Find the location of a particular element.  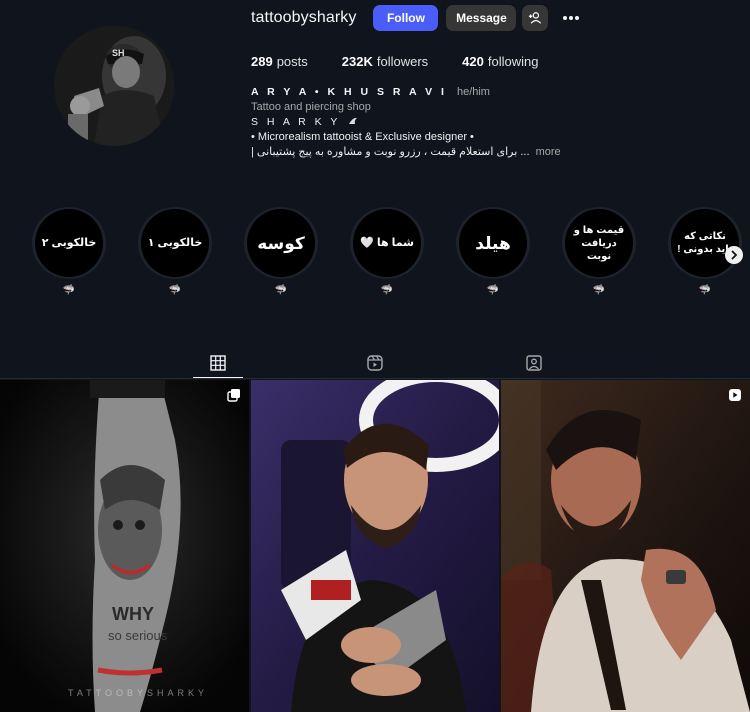

post-watermark: TATTOOBYSHARKY is located at coordinates (138, 693).